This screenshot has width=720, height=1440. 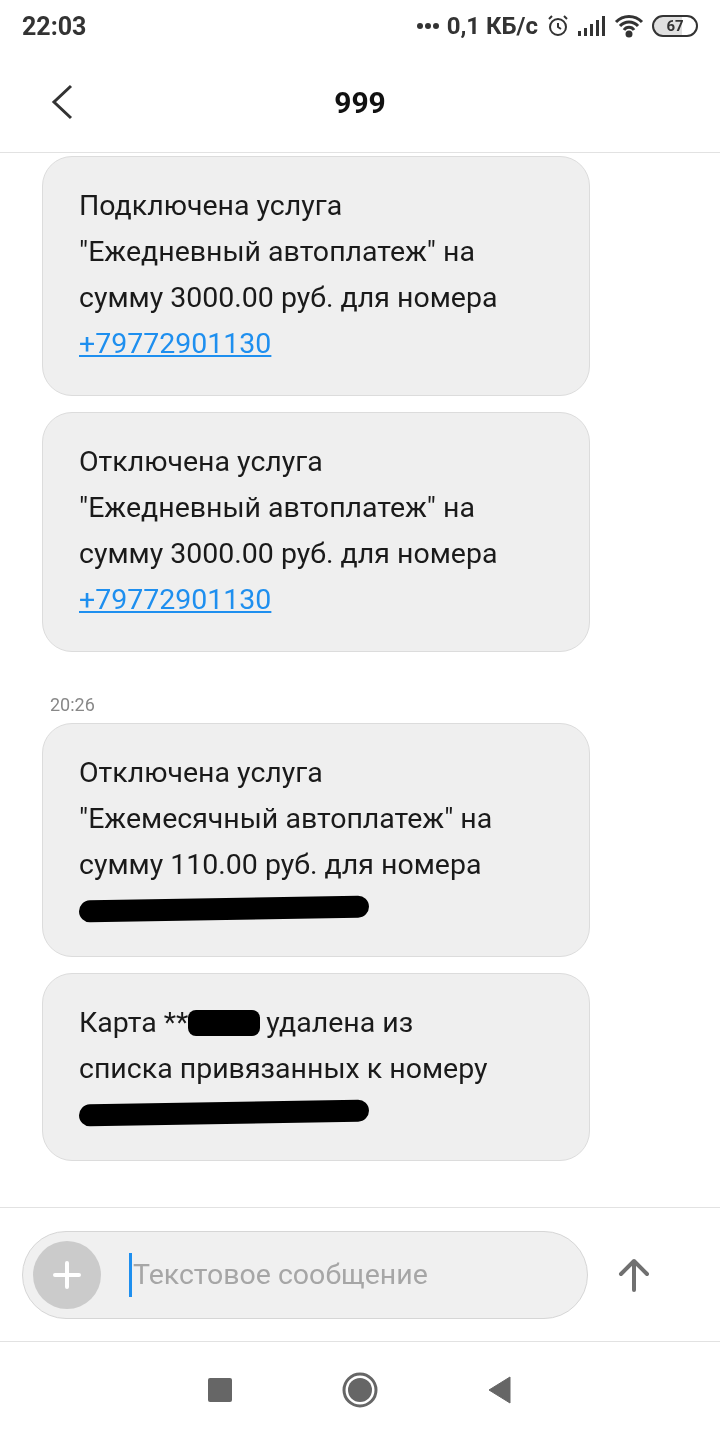 What do you see at coordinates (360, 1389) in the screenshot?
I see `home-icon` at bounding box center [360, 1389].